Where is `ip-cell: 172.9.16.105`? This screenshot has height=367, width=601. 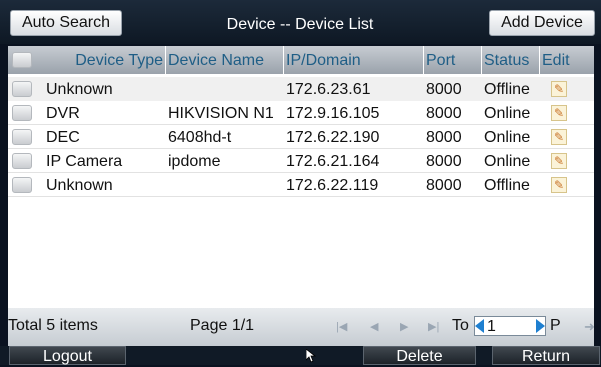
ip-cell: 172.9.16.105 is located at coordinates (333, 113).